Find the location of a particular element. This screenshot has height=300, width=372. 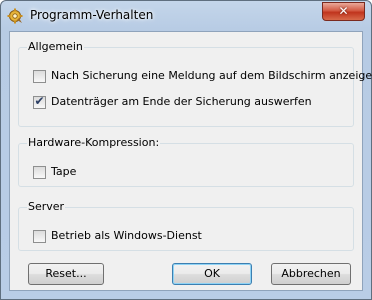

group-server-label: Server is located at coordinates (46, 206).